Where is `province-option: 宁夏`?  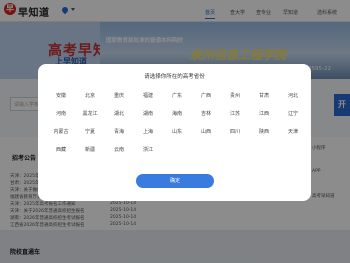
province-option: 宁夏 is located at coordinates (90, 132).